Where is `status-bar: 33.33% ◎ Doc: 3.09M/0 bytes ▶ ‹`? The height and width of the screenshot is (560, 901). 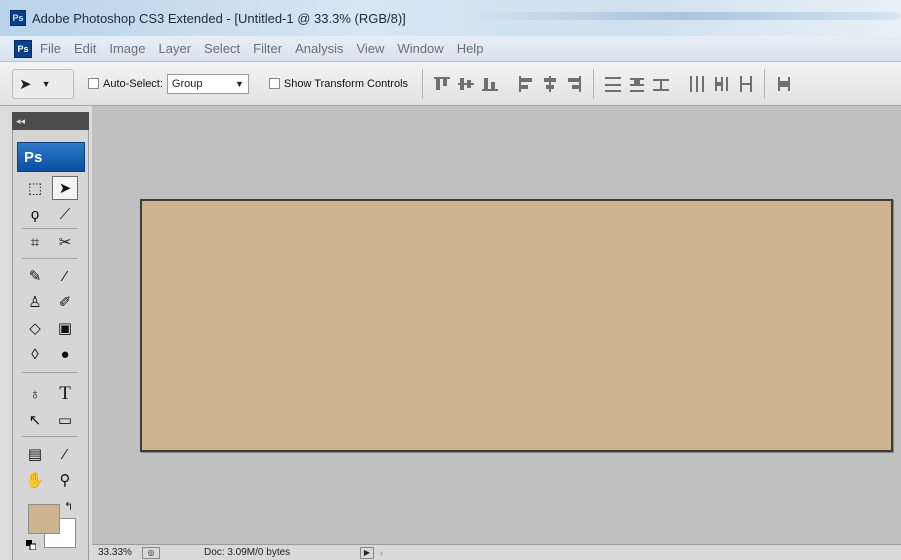
status-bar: 33.33% ◎ Doc: 3.09M/0 bytes ▶ ‹ is located at coordinates (496, 552).